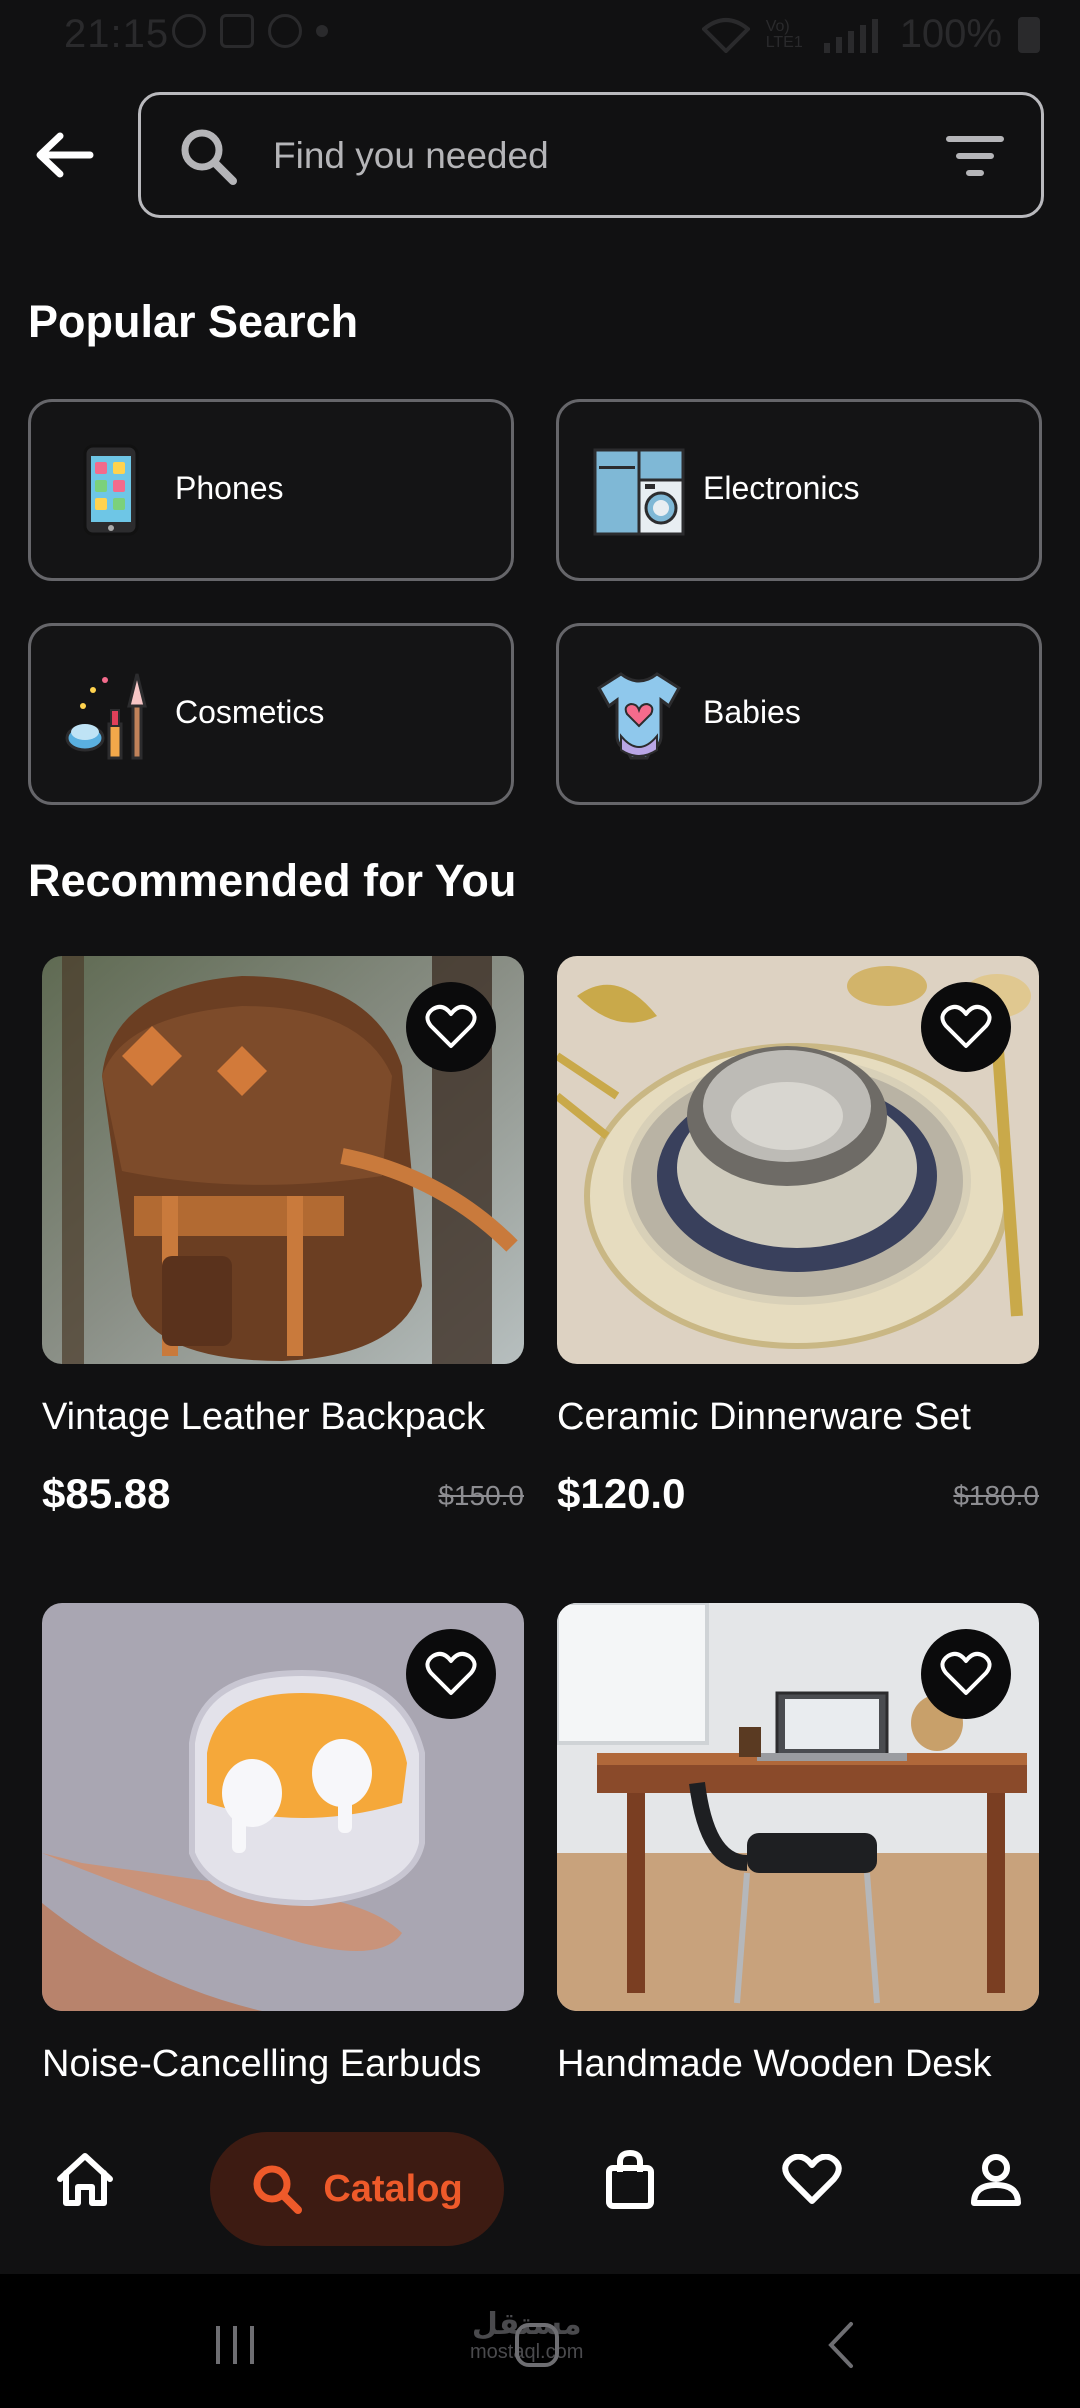 The height and width of the screenshot is (2408, 1080). Describe the element at coordinates (764, 1417) in the screenshot. I see `product-name: Ceramic Dinnerware Set` at that location.